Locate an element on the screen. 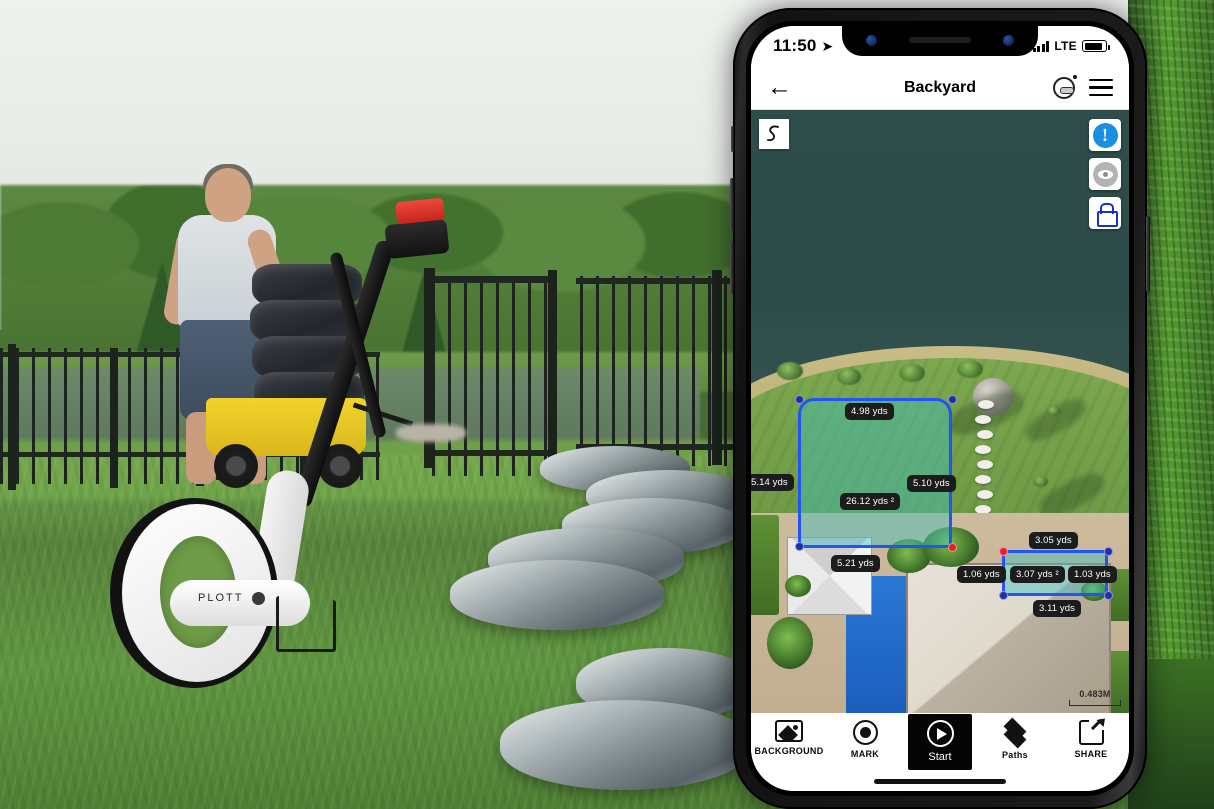 The height and width of the screenshot is (809, 1214). device-brand-label: PLOTT is located at coordinates (221, 598).